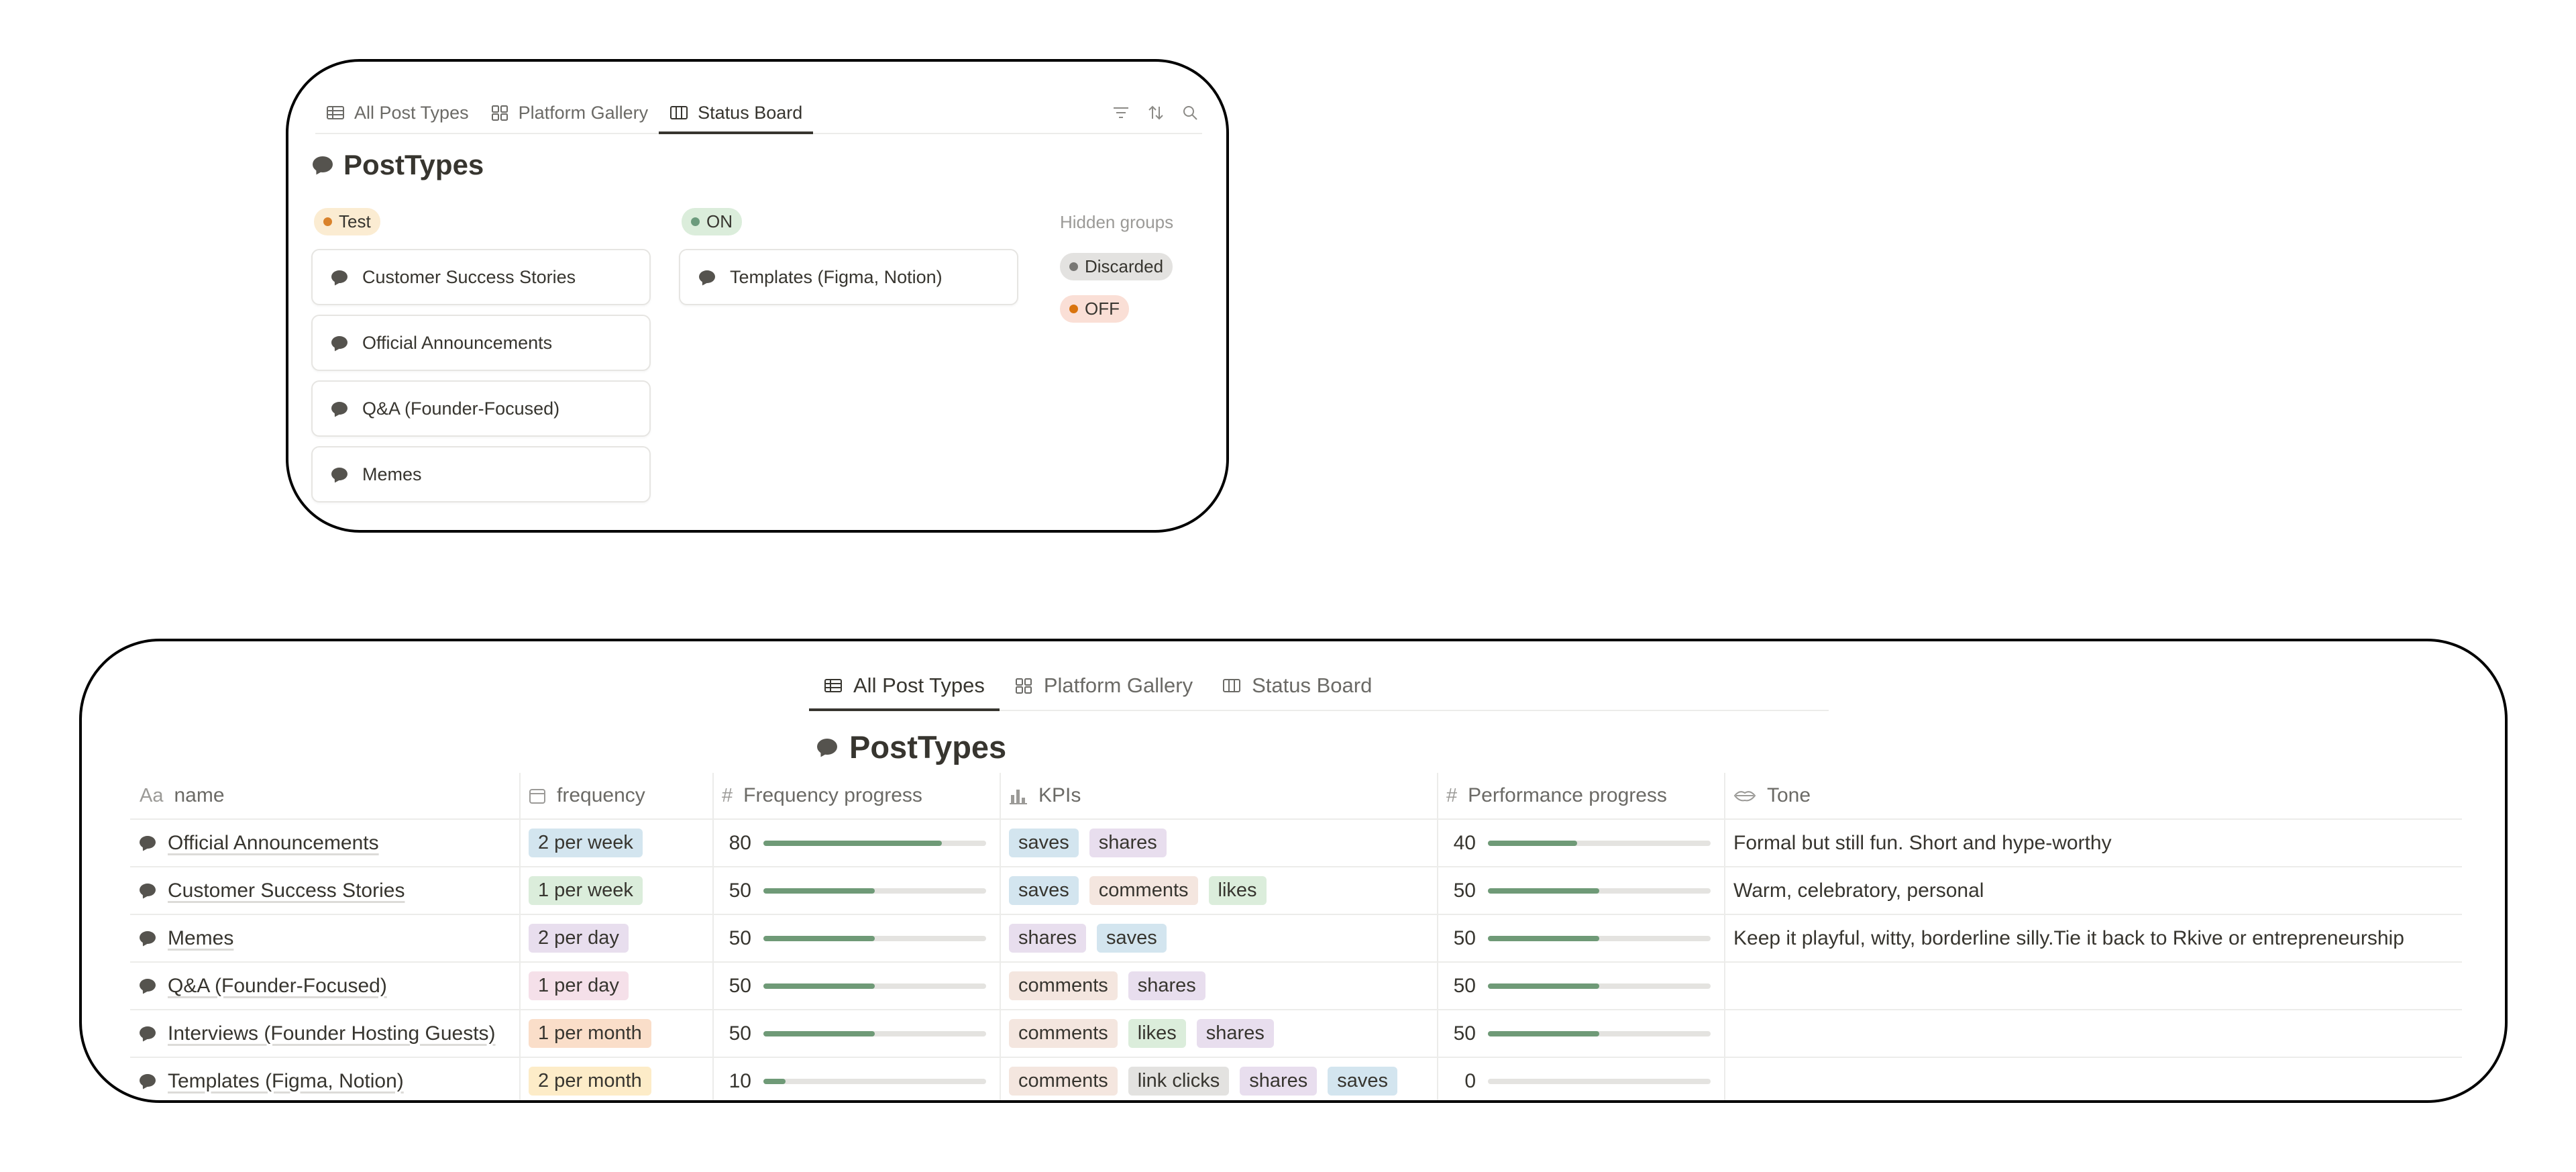  Describe the element at coordinates (617, 1033) in the screenshot. I see `cell-frequency: 1 per month` at that location.